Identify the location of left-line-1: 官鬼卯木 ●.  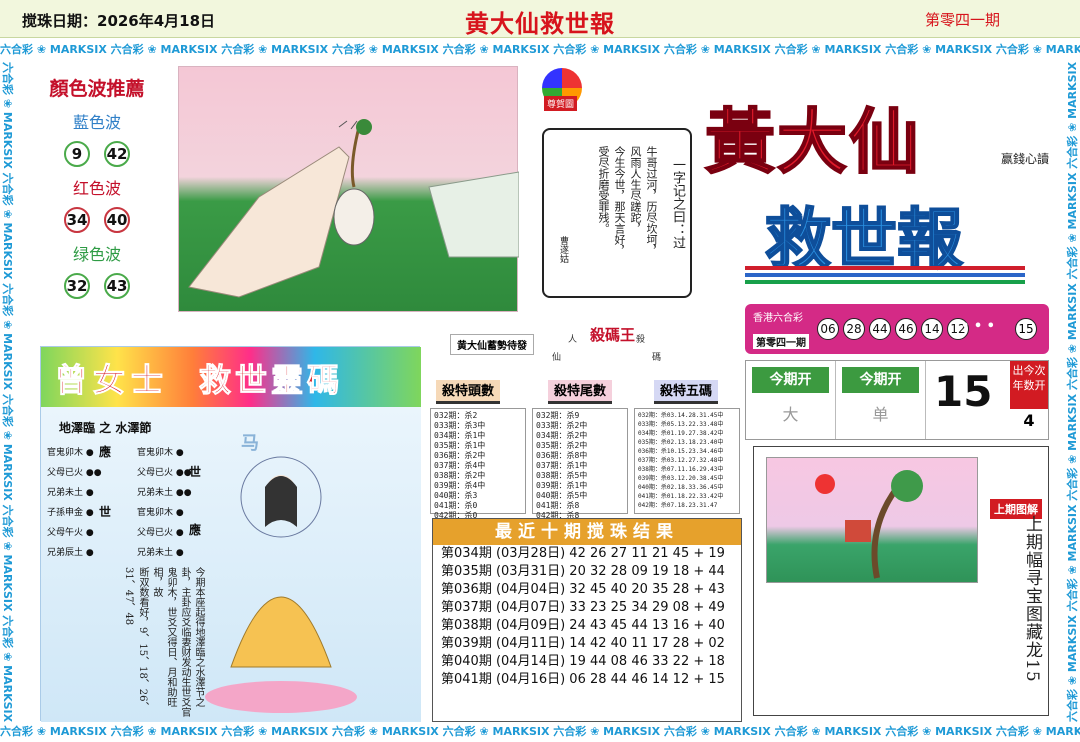
(70, 453).